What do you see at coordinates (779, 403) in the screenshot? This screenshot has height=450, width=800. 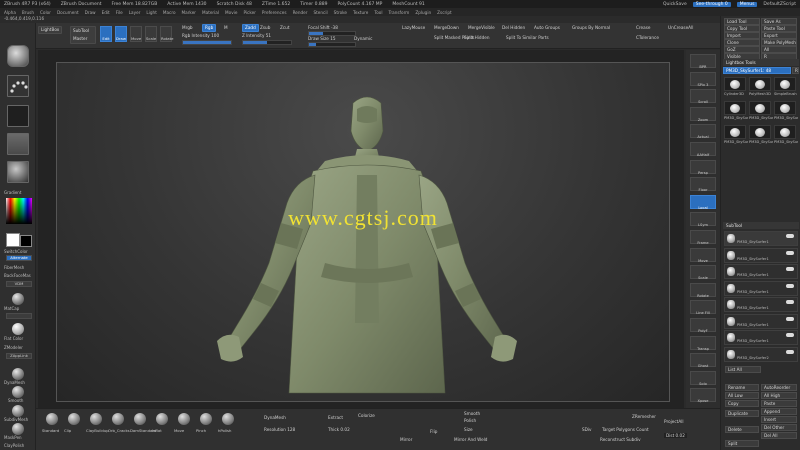 I see `paste-button: Paste` at bounding box center [779, 403].